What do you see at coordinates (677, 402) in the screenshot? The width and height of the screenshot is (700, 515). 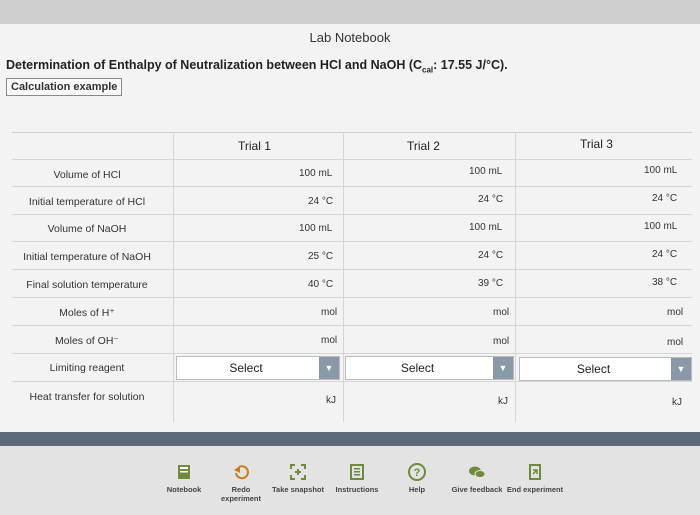 I see `trial-3-value: kJ` at bounding box center [677, 402].